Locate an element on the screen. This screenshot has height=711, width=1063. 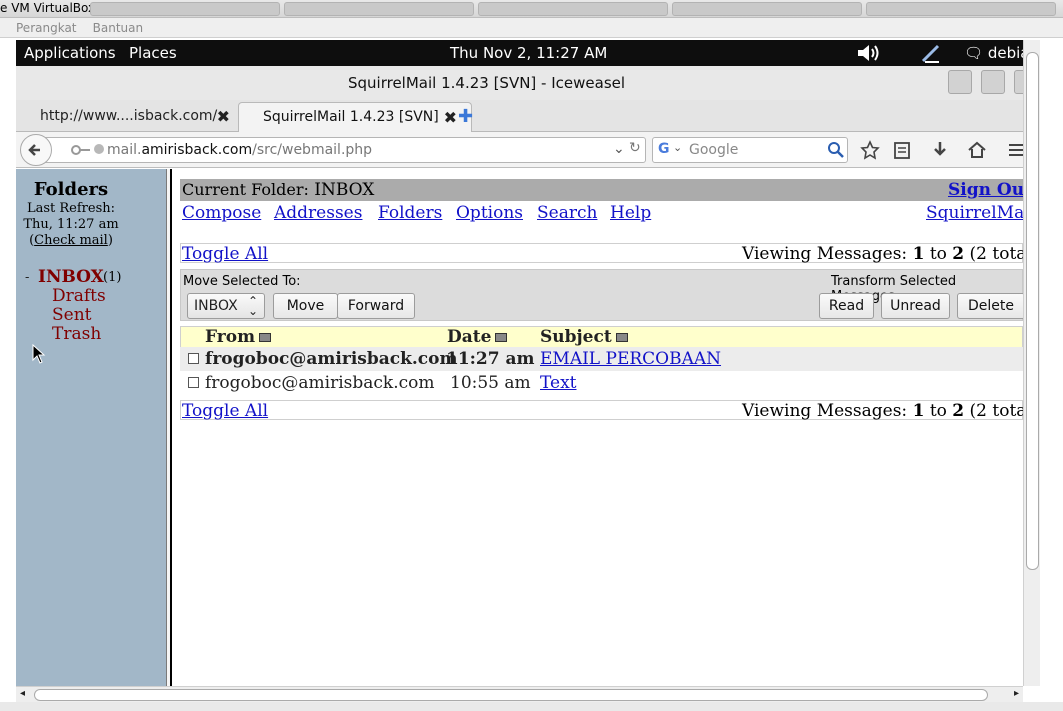
message-subject-link: Text is located at coordinates (558, 383).